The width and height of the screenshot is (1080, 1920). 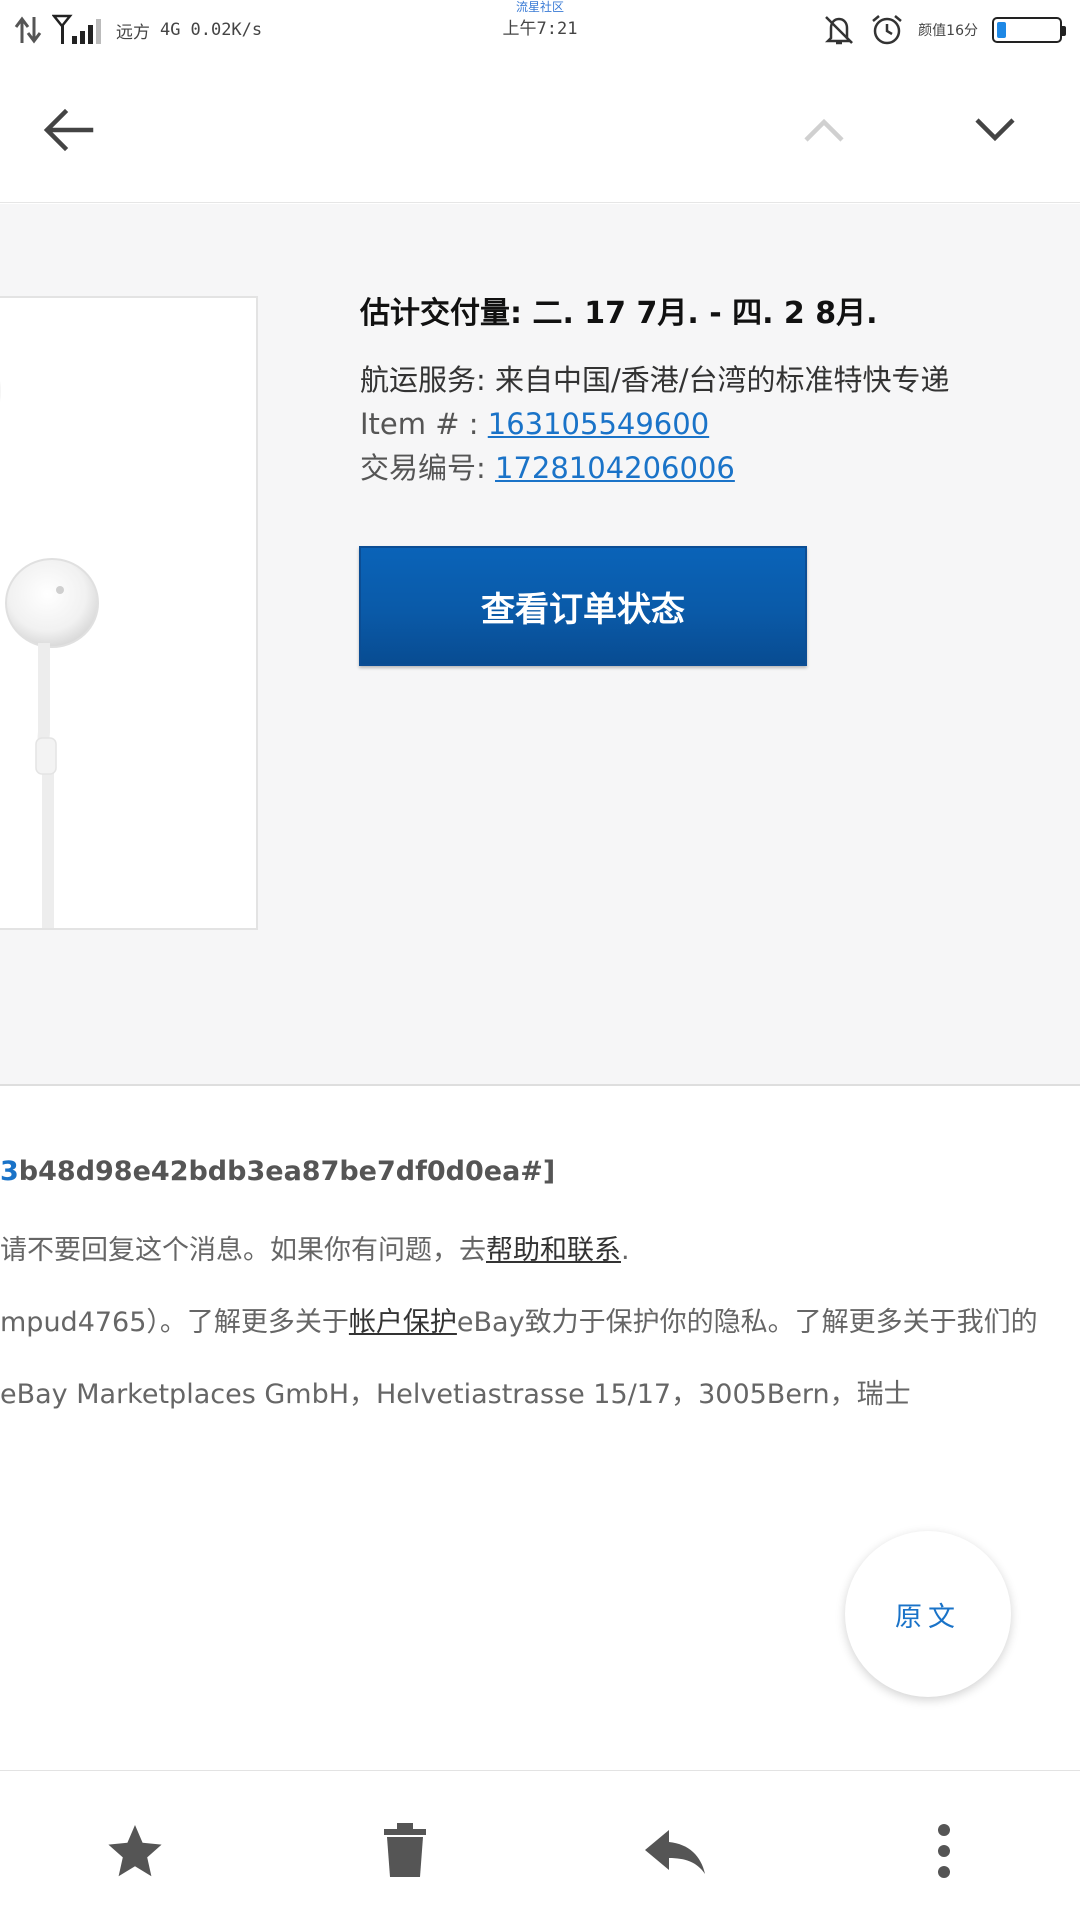 What do you see at coordinates (1064, 31) in the screenshot?
I see `battery-tip` at bounding box center [1064, 31].